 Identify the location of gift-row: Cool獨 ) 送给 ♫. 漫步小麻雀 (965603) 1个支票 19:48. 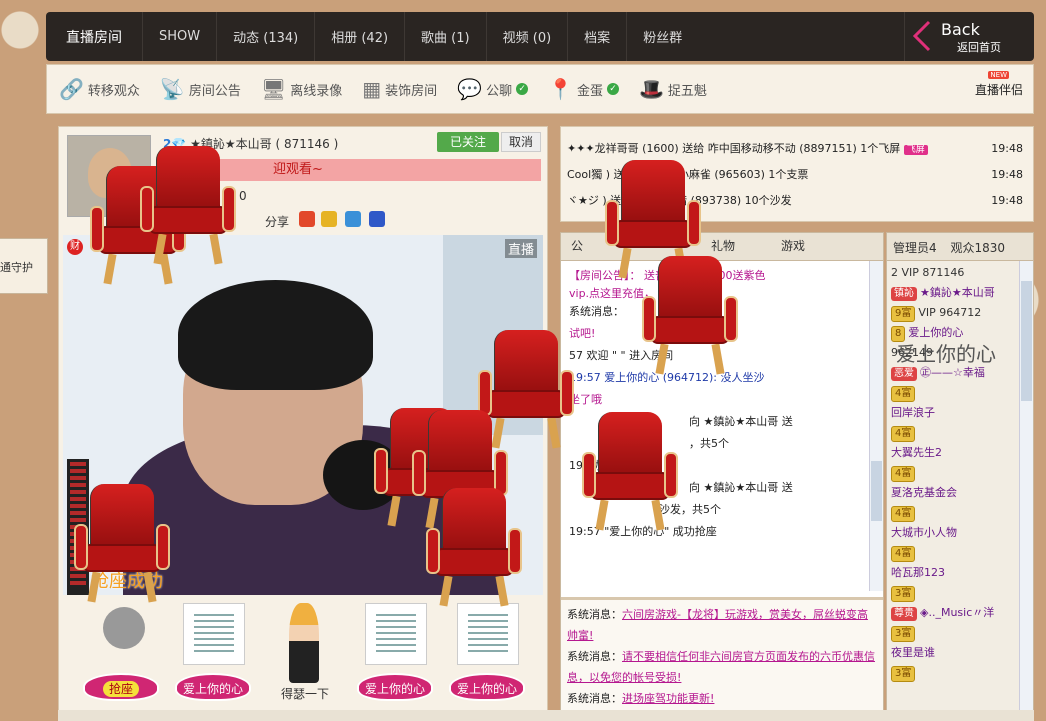
(797, 178).